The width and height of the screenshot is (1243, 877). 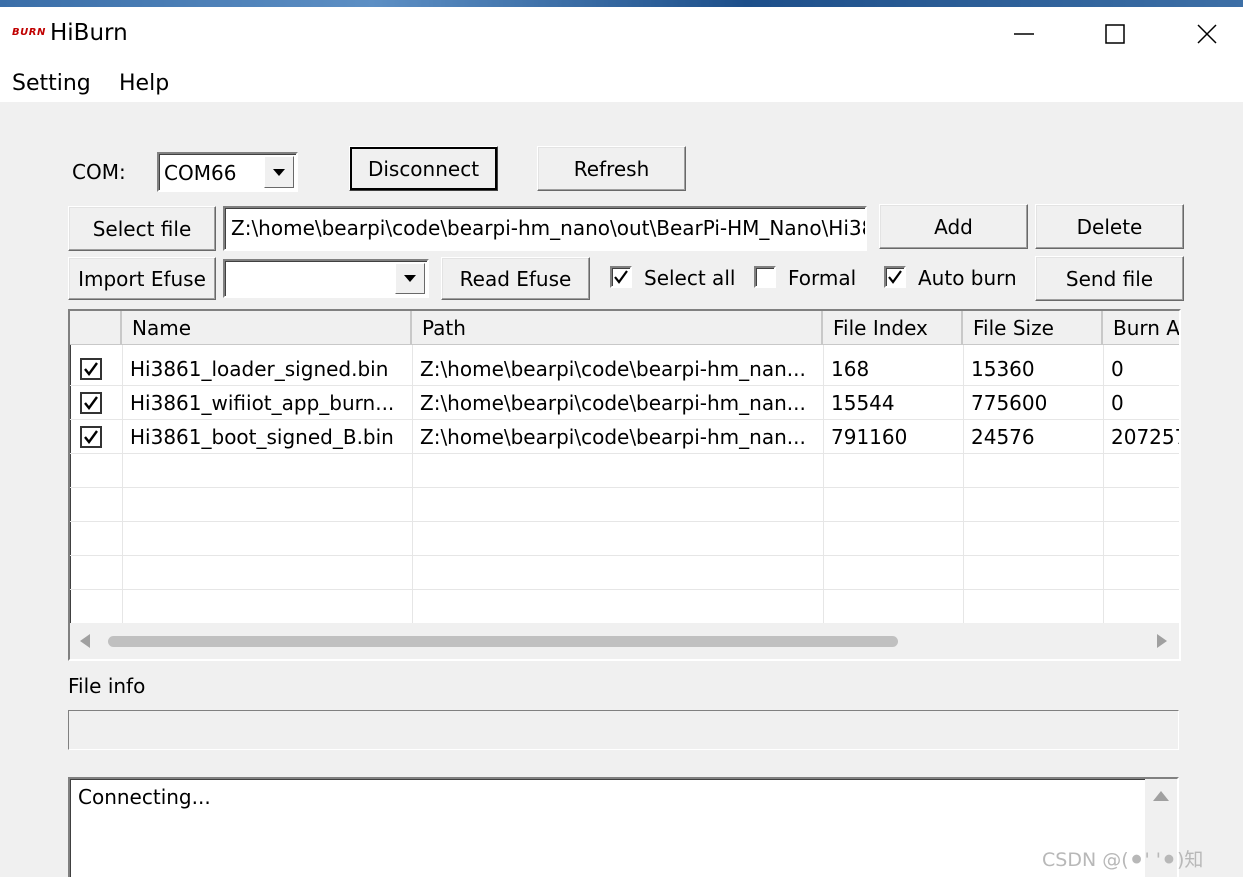 What do you see at coordinates (621, 83) in the screenshot?
I see `menu-bar` at bounding box center [621, 83].